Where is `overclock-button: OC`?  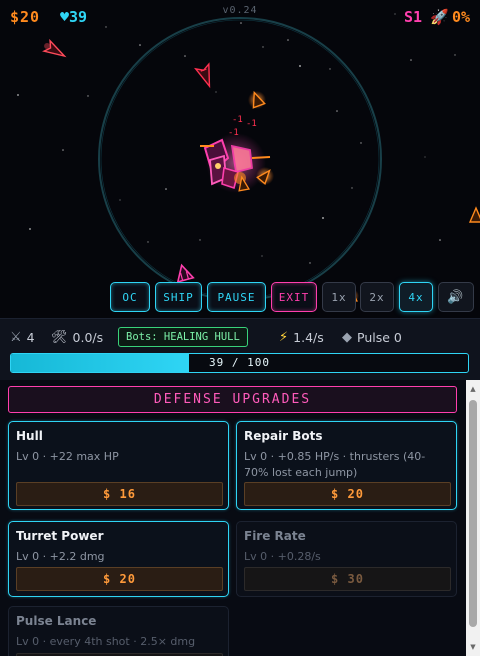
overclock-button: OC is located at coordinates (130, 297).